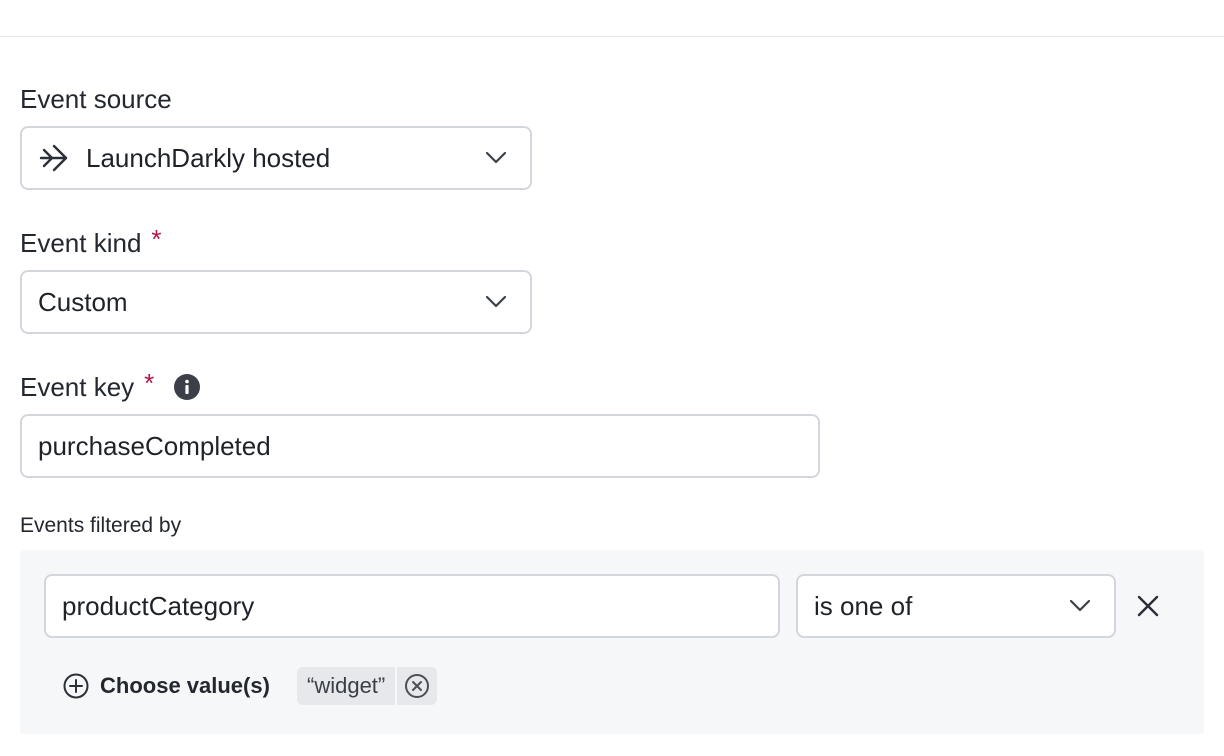 The image size is (1224, 756). Describe the element at coordinates (412, 606) in the screenshot. I see `filter-attribute-input` at that location.